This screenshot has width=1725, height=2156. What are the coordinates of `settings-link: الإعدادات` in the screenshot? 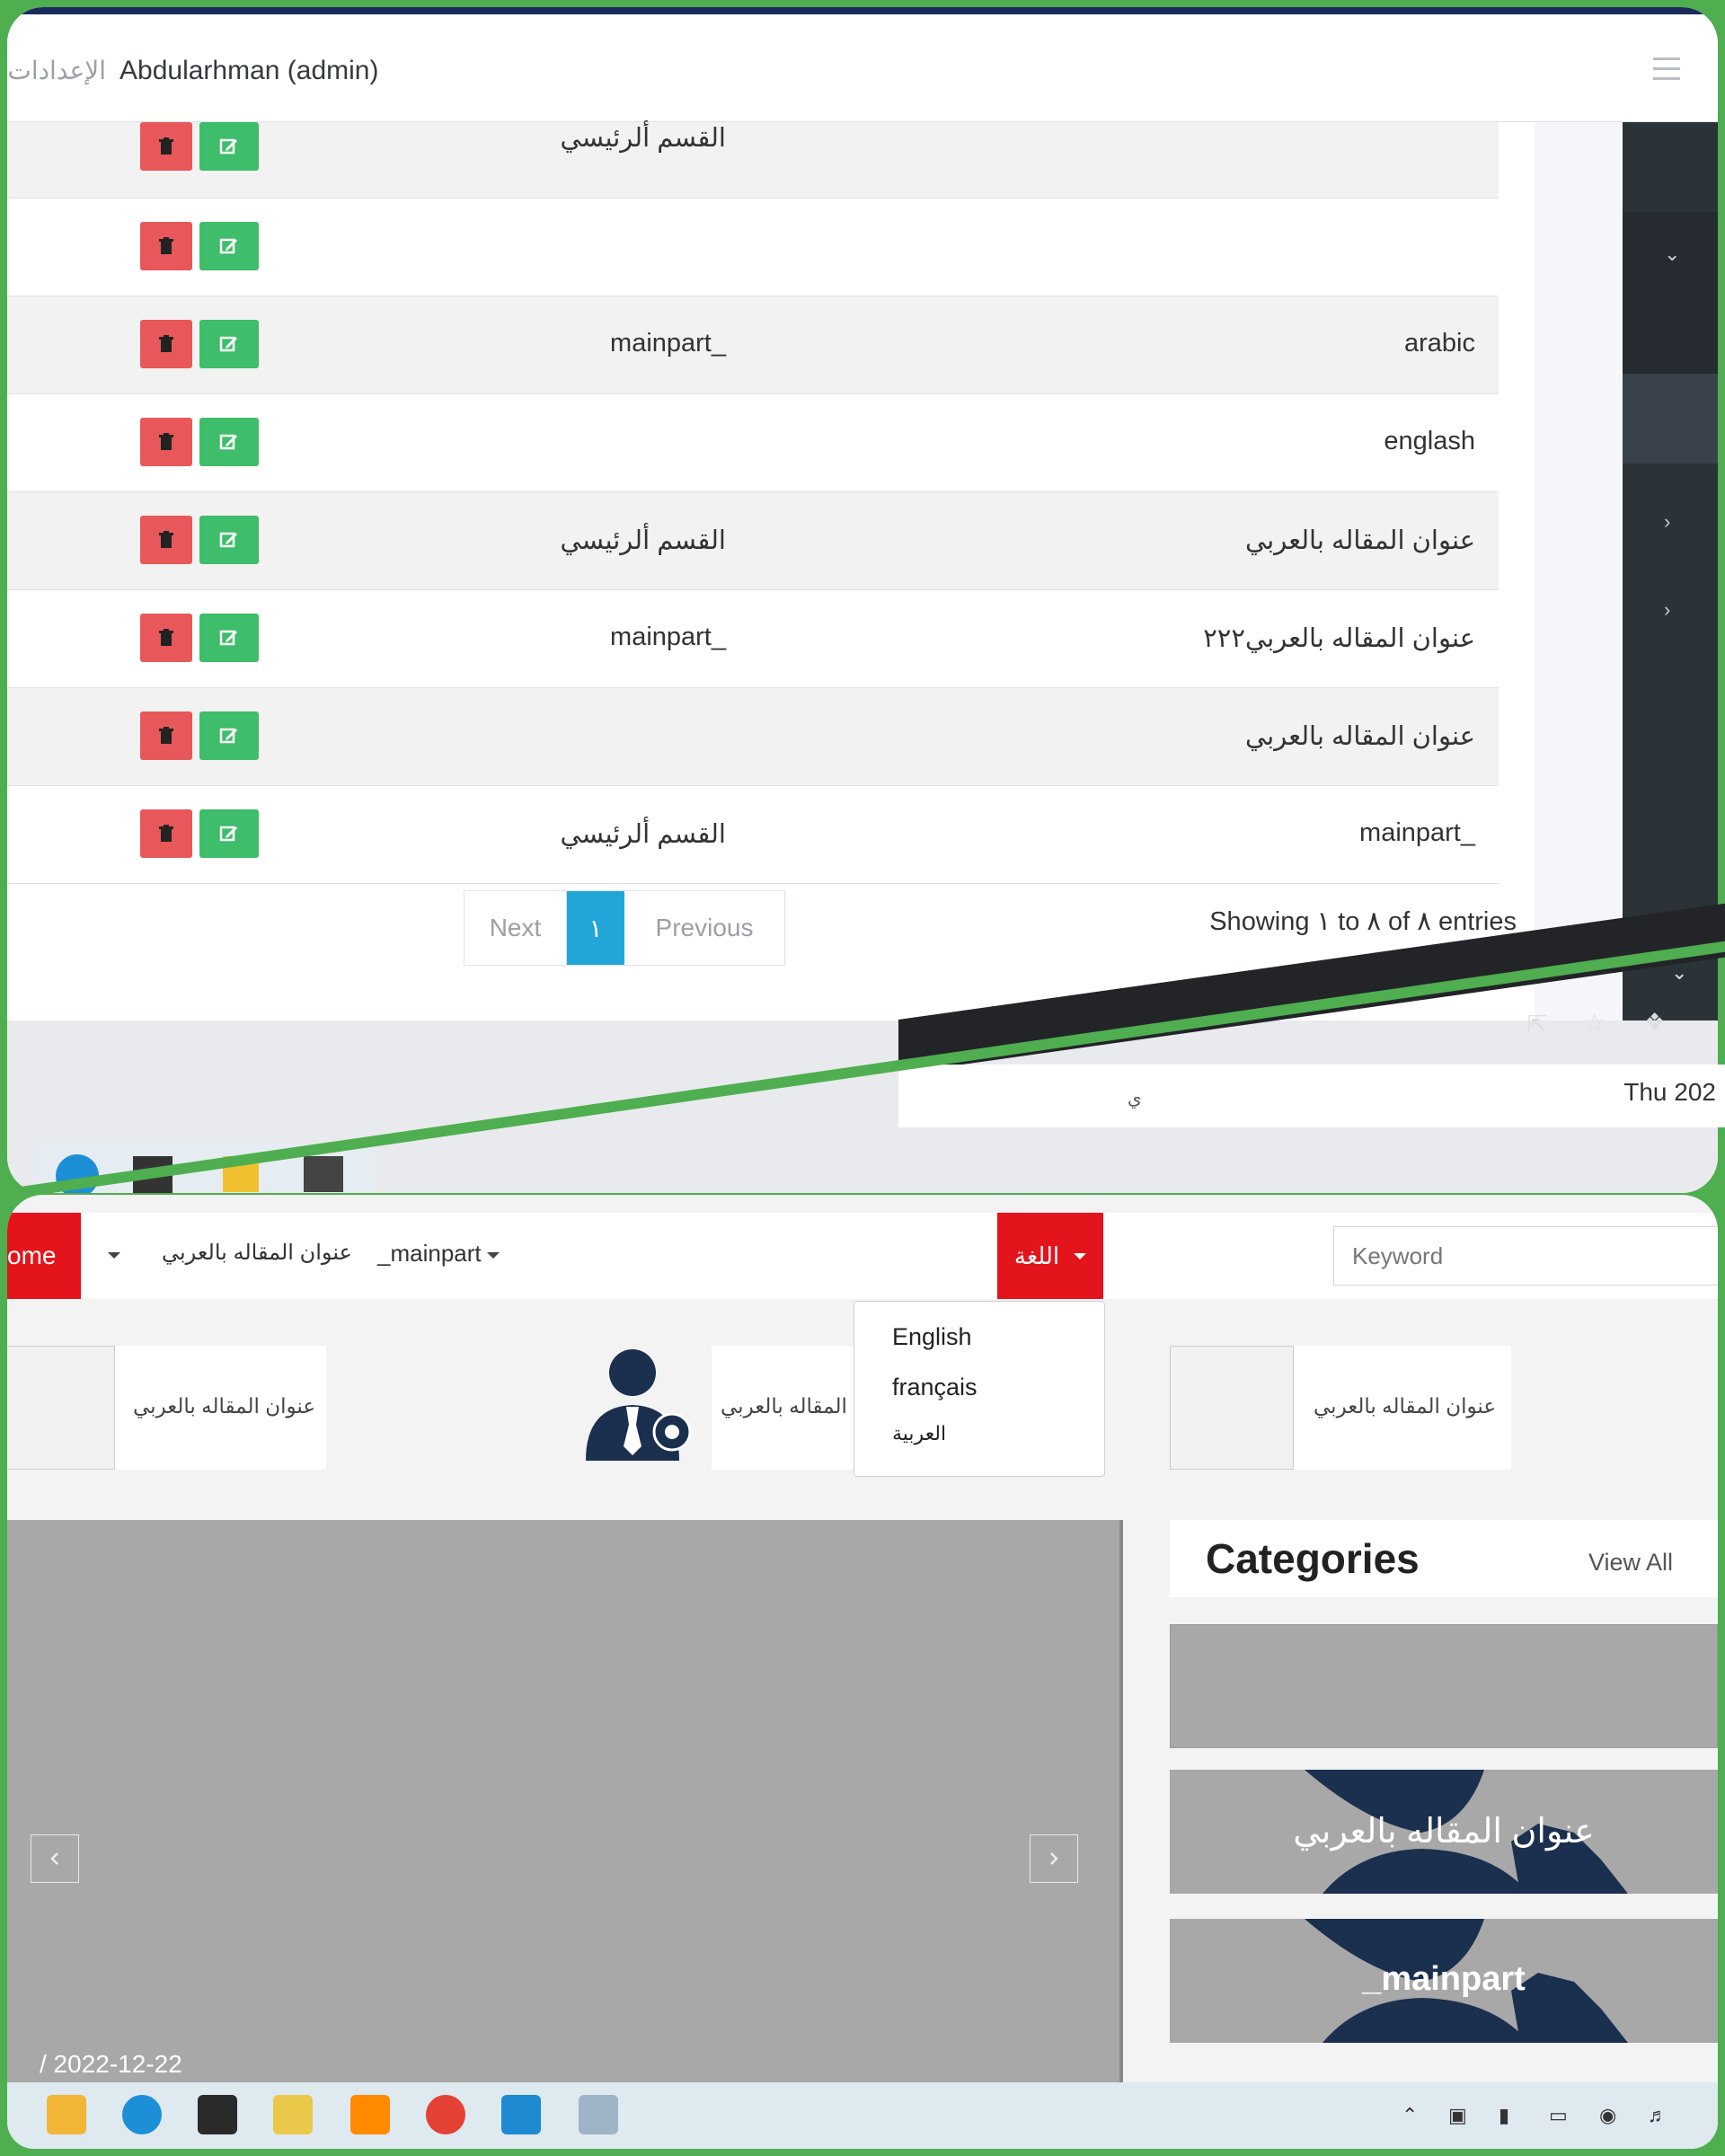 It's located at (56, 70).